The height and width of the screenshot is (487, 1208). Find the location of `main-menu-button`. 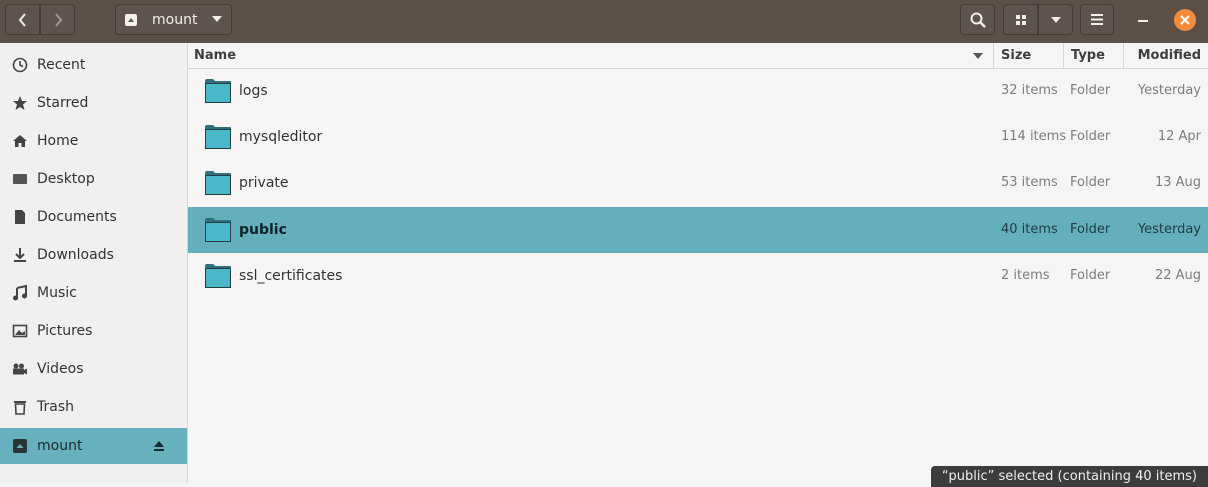

main-menu-button is located at coordinates (1097, 19).